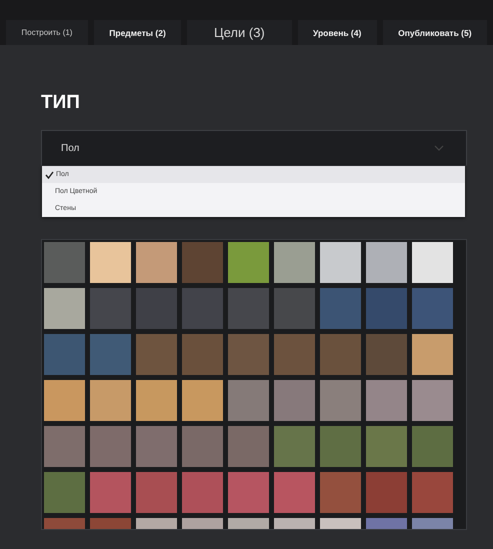 Image resolution: width=493 pixels, height=549 pixels. What do you see at coordinates (49, 174) in the screenshot?
I see `checkmark-icon` at bounding box center [49, 174].